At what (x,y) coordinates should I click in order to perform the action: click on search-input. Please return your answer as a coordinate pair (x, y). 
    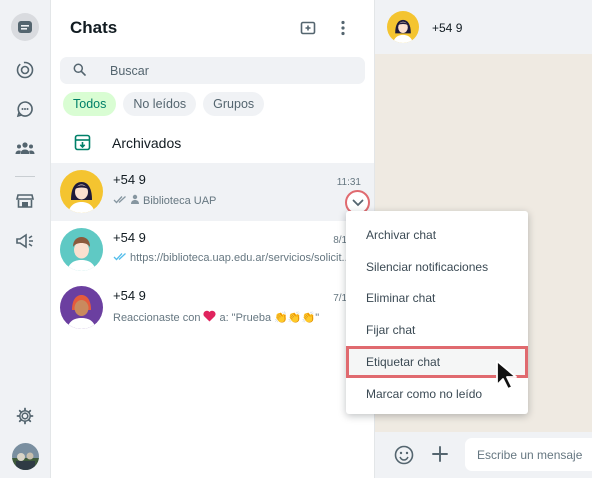
    Looking at the image, I should click on (230, 70).